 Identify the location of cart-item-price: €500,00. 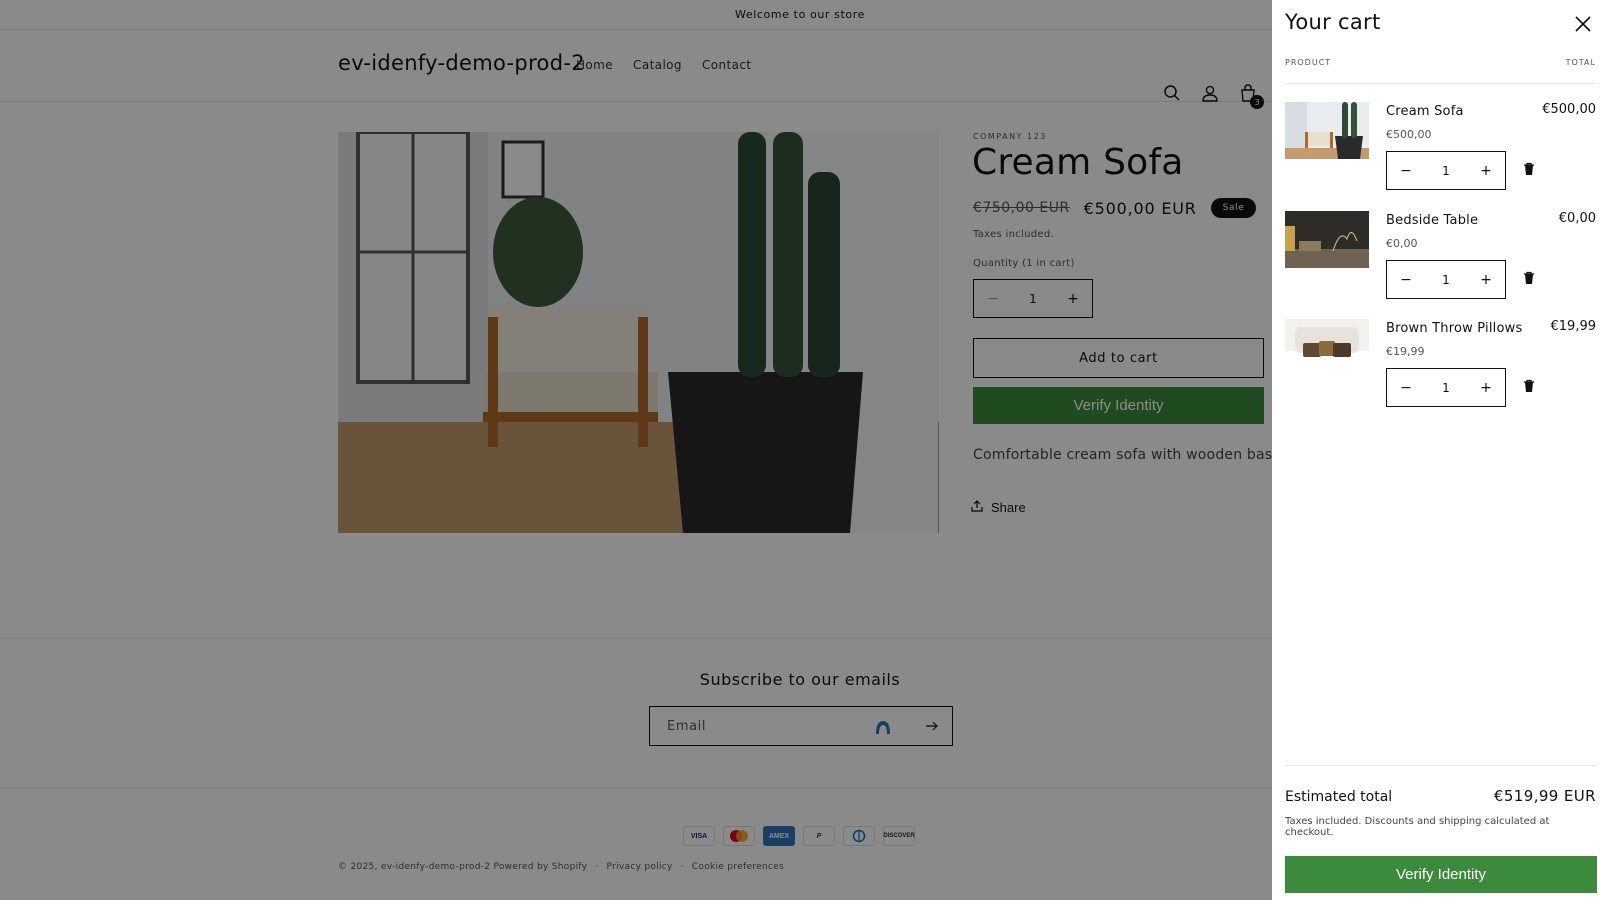
(1409, 134).